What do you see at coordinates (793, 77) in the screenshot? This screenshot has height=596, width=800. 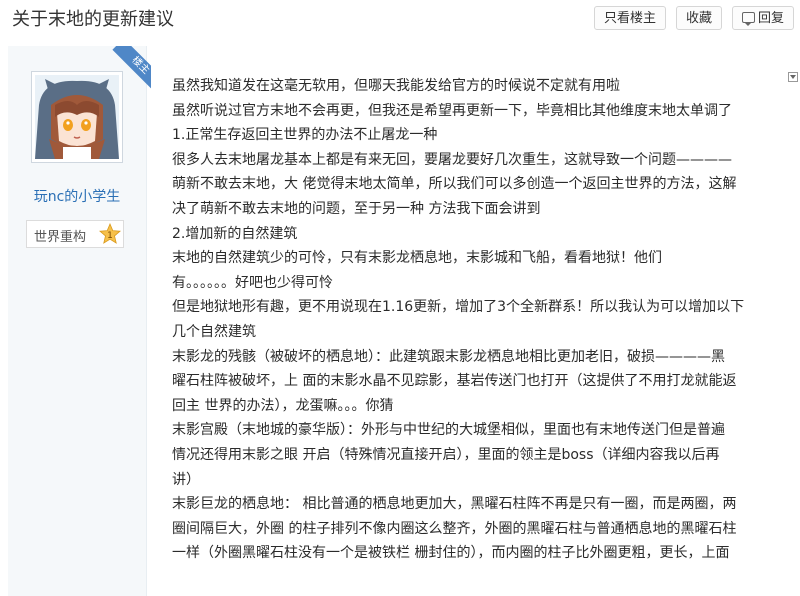 I see `expand-toggle-icon` at bounding box center [793, 77].